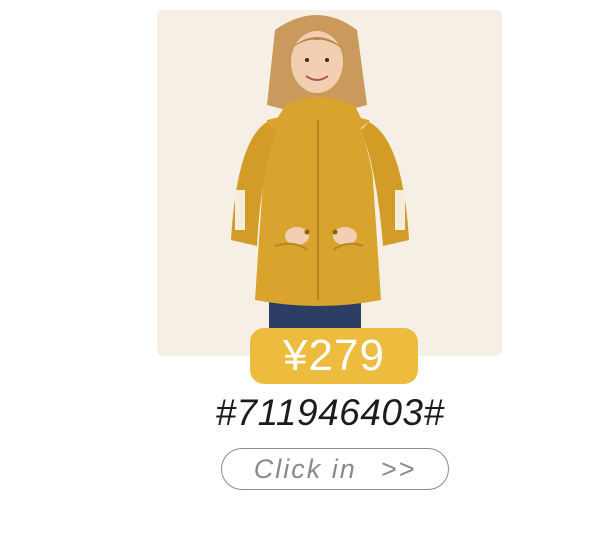 The height and width of the screenshot is (555, 600). I want to click on price-badge: ¥279, so click(334, 356).